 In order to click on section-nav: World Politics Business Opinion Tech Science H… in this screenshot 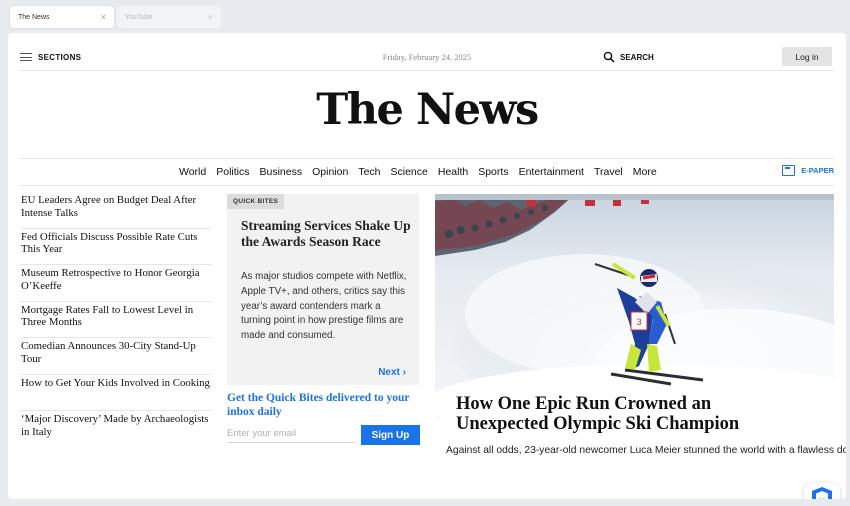, I will do `click(427, 172)`.